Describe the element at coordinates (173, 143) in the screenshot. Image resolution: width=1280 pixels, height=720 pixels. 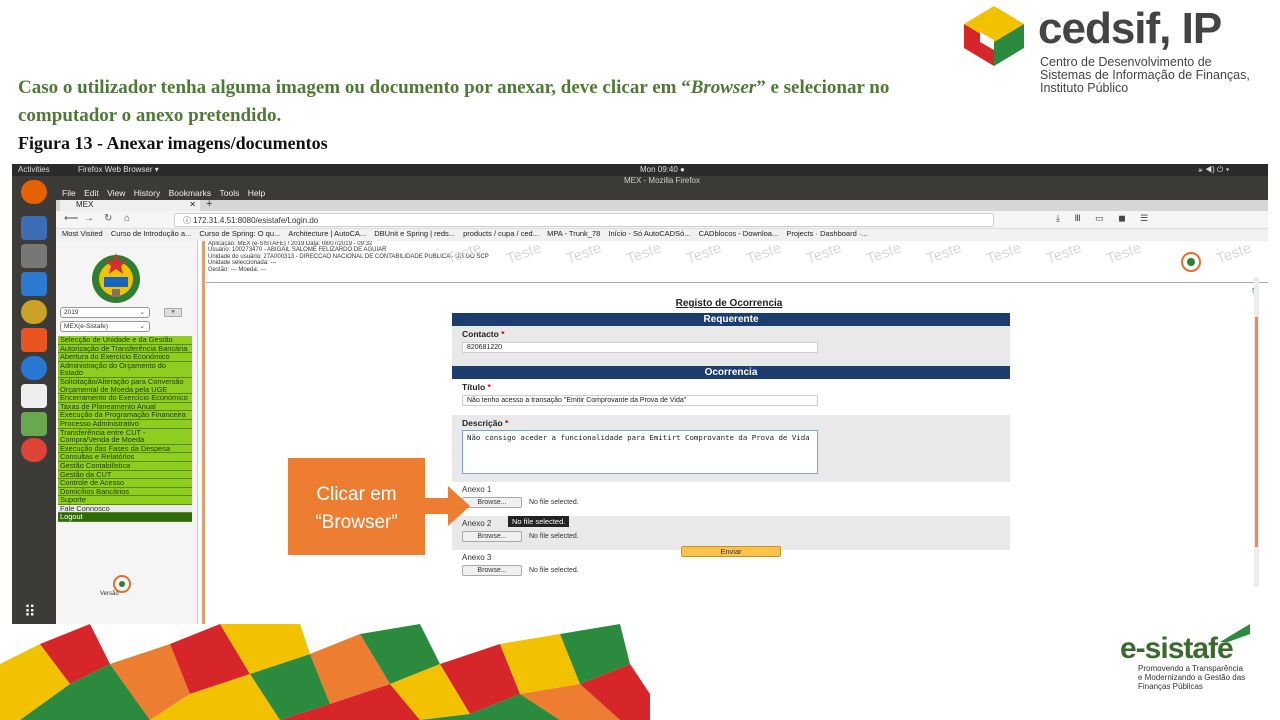
I see `figure-caption: Figura 13 - Anexar imagens/documentos` at that location.